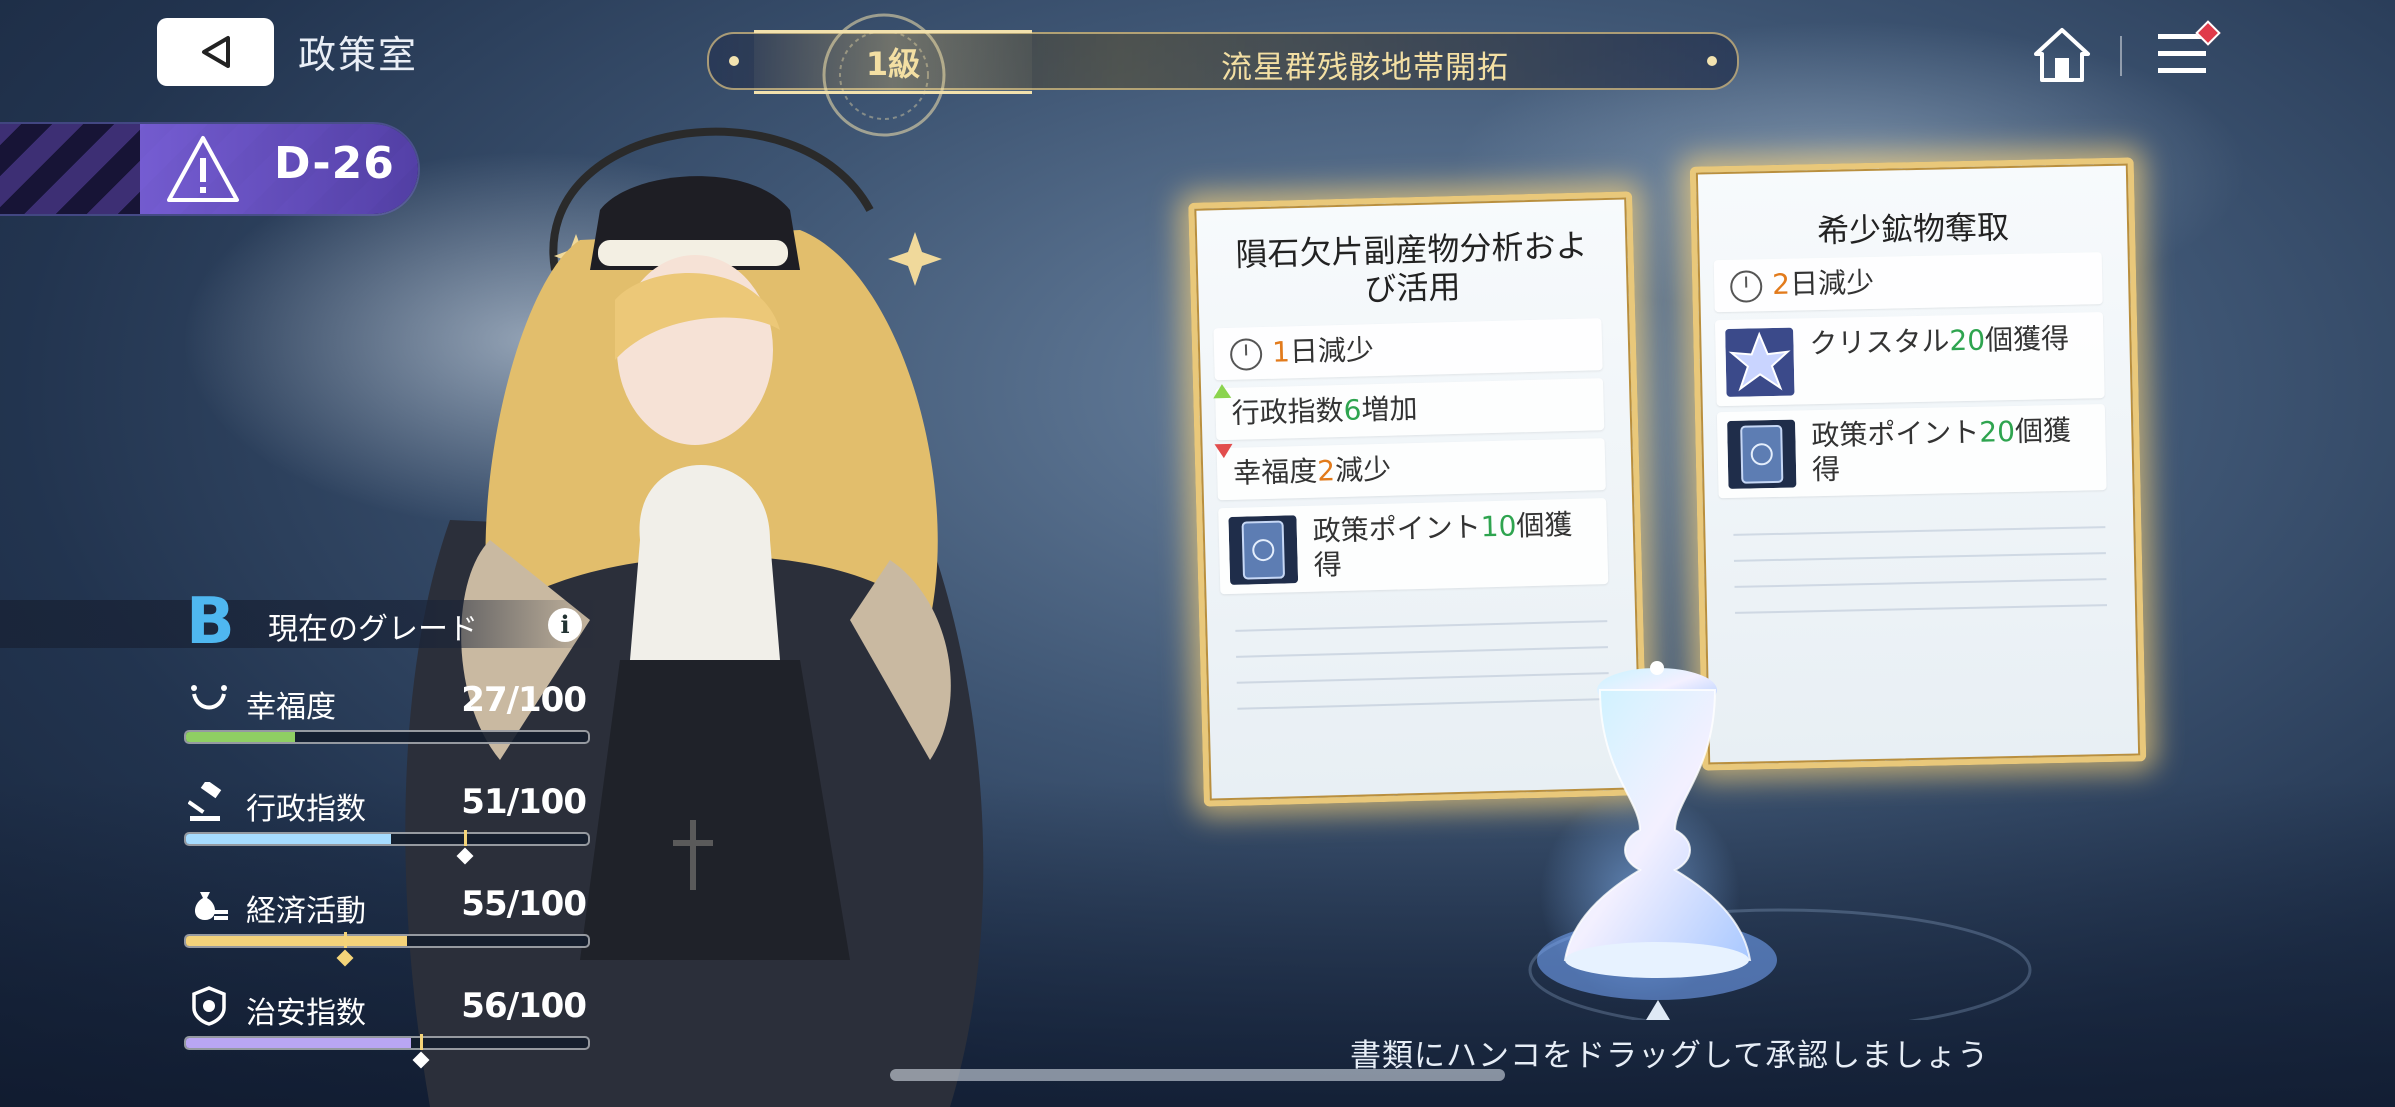  Describe the element at coordinates (1365, 68) in the screenshot. I see `region-name: 流星群残骸地帯開拓` at that location.